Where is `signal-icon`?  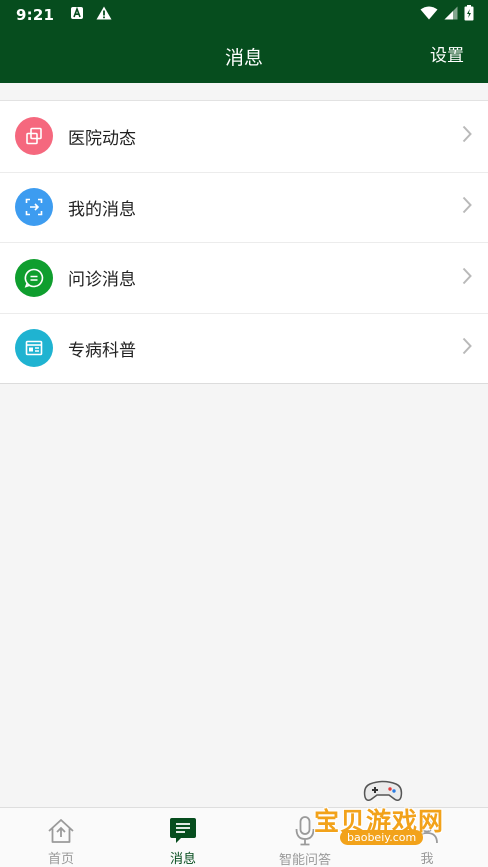 signal-icon is located at coordinates (451, 14).